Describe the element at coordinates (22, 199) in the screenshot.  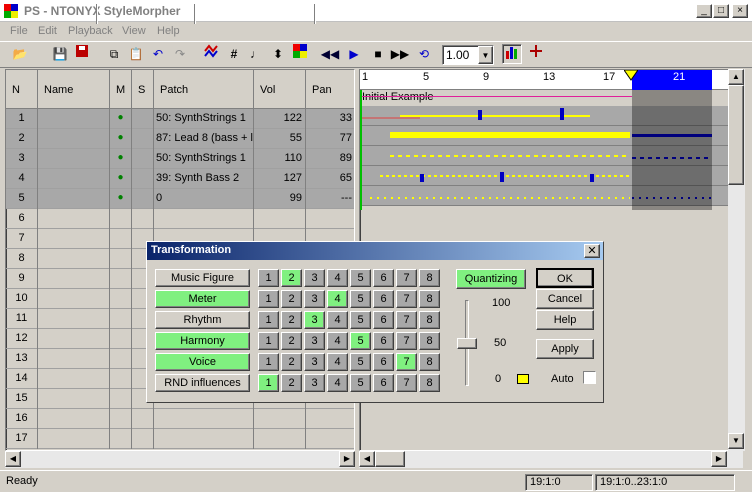
I see `cell-n: 5` at that location.